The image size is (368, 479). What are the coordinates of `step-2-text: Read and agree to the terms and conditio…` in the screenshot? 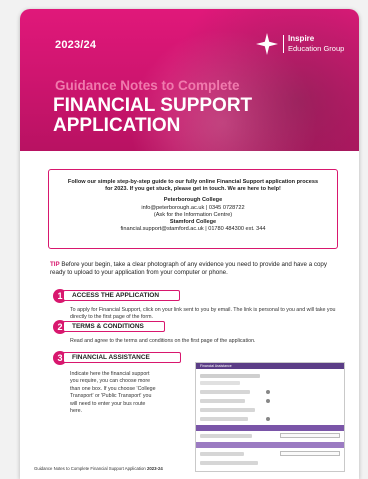 It's located at (163, 341).